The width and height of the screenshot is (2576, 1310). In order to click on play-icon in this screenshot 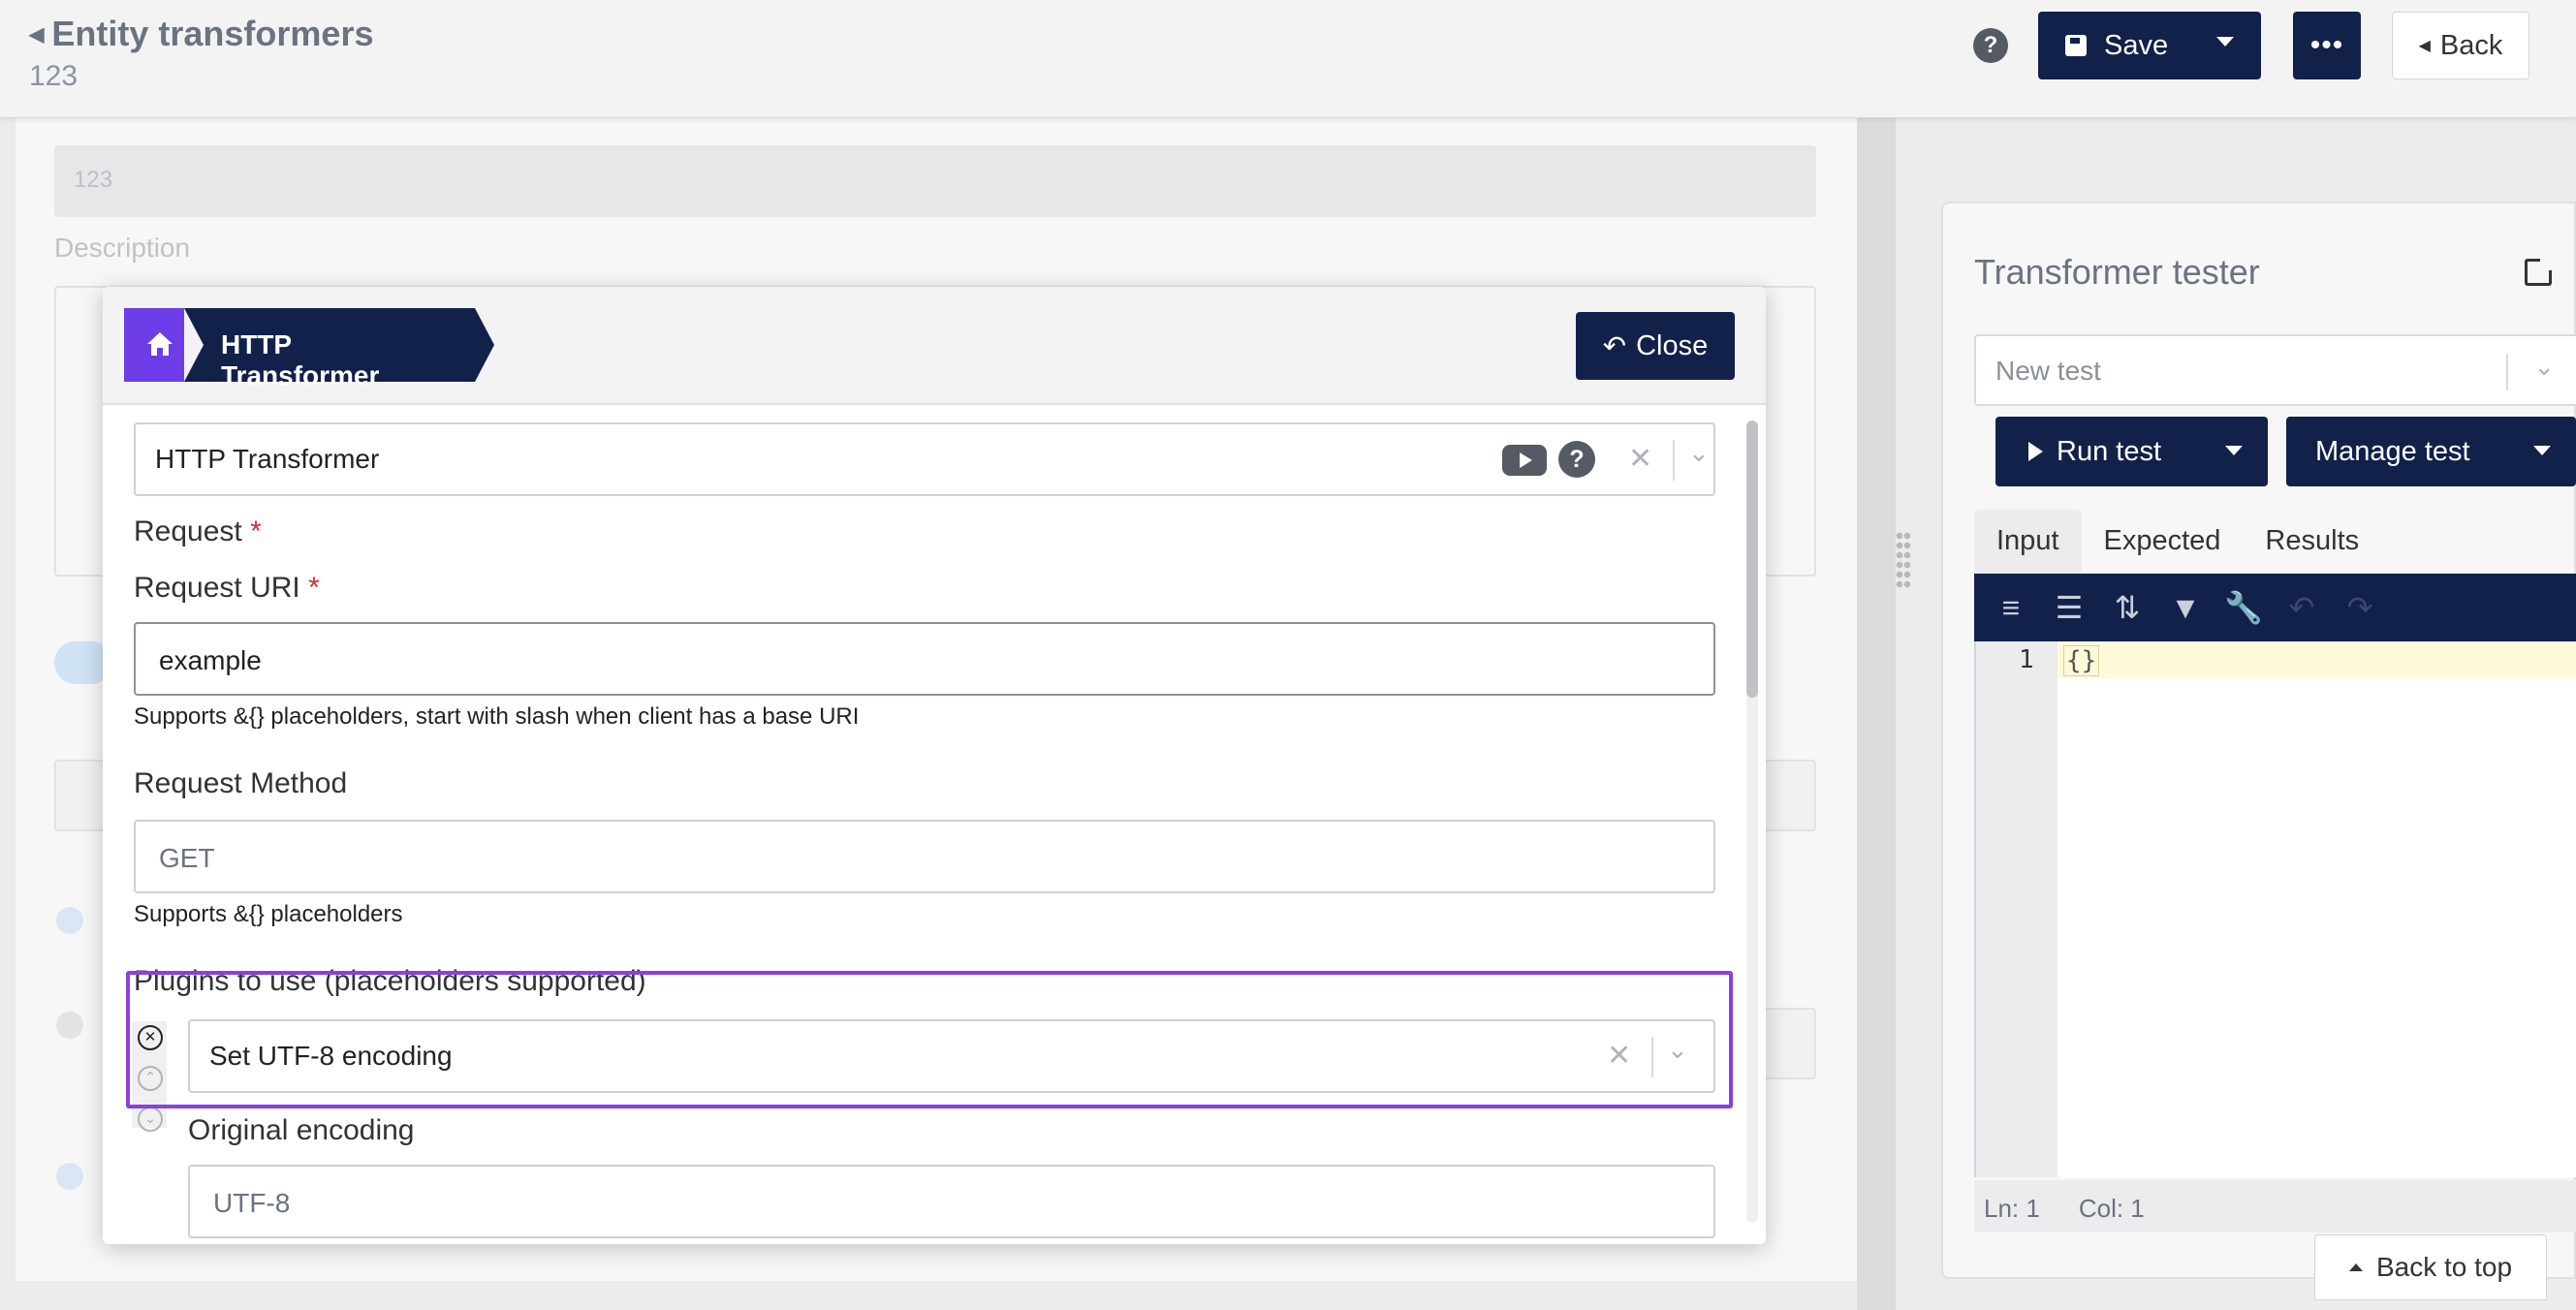, I will do `click(2035, 451)`.